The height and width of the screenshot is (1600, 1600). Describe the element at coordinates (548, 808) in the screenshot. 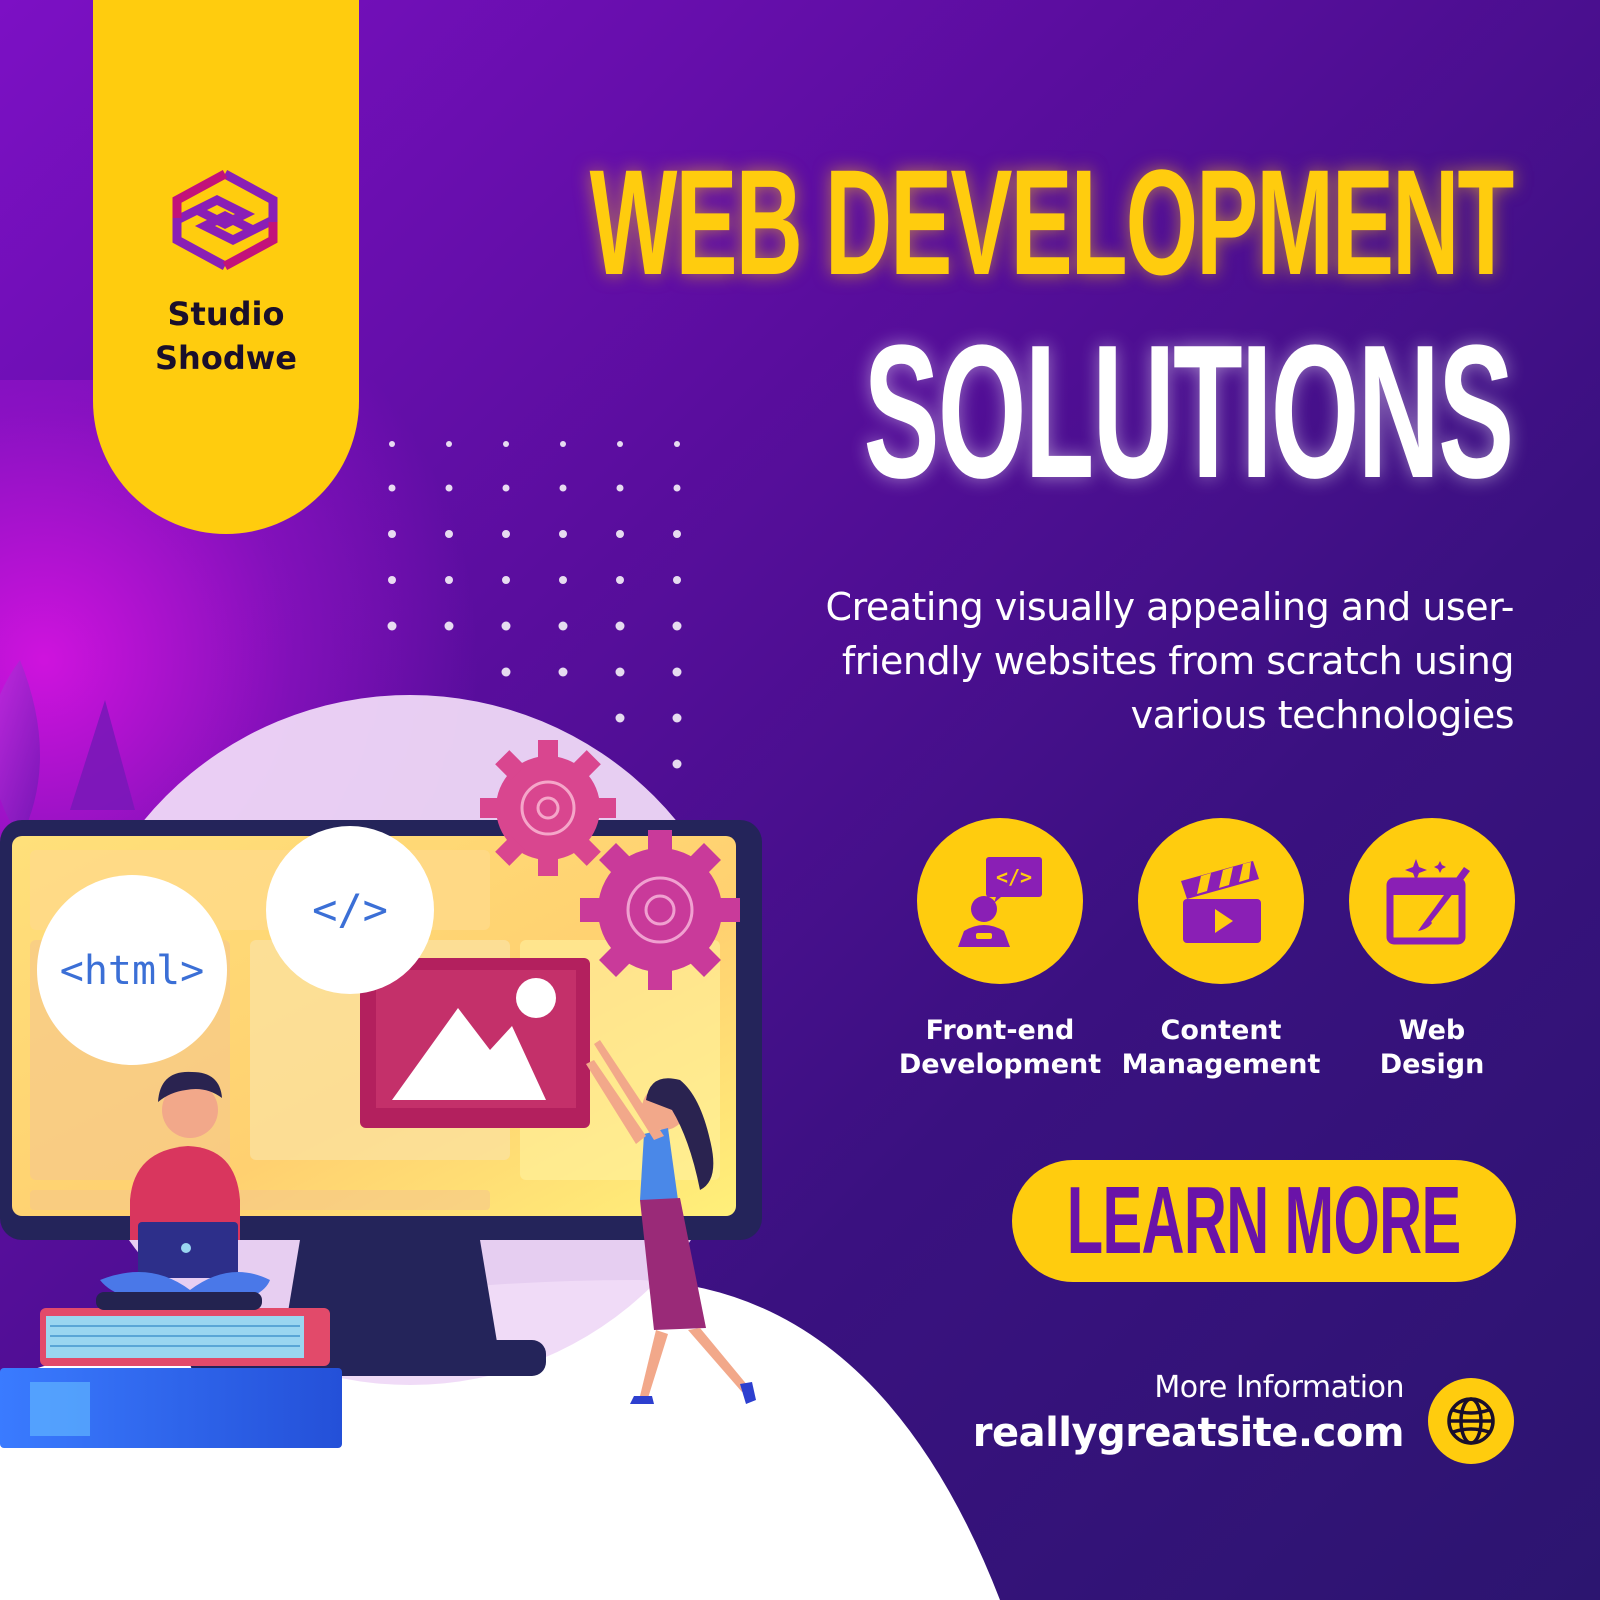

I see `gear-icon` at that location.